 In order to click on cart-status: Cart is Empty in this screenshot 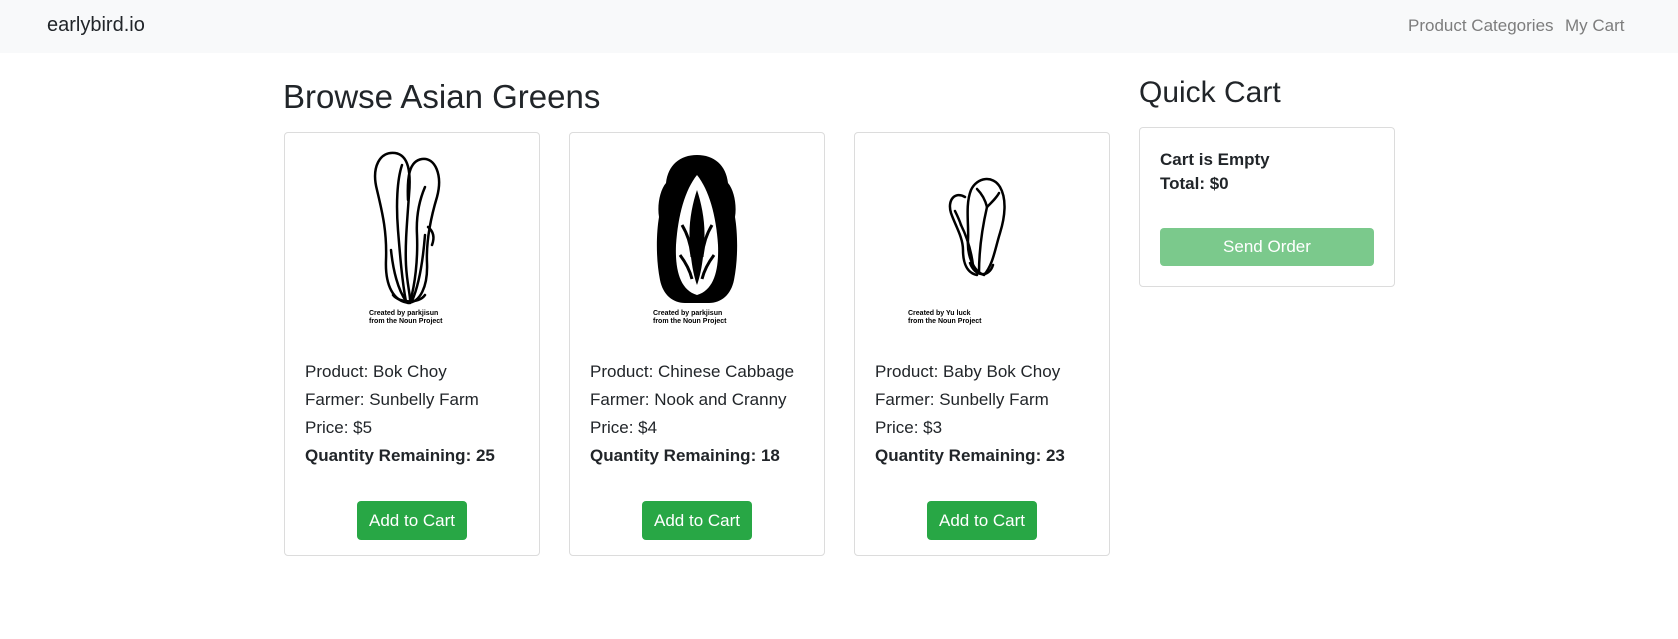, I will do `click(1215, 159)`.